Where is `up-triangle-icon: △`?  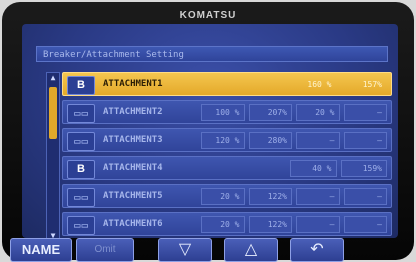
up-triangle-icon: △ is located at coordinates (251, 249).